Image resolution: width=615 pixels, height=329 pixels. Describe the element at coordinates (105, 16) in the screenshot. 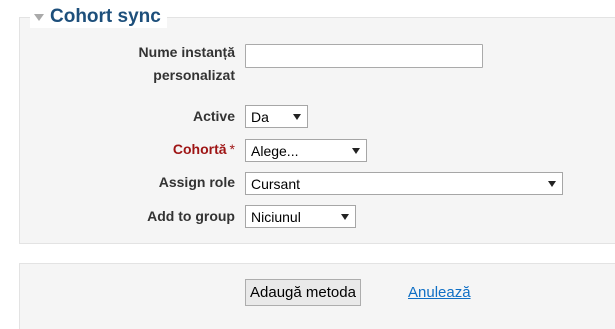

I see `section-title: Cohort sync` at that location.